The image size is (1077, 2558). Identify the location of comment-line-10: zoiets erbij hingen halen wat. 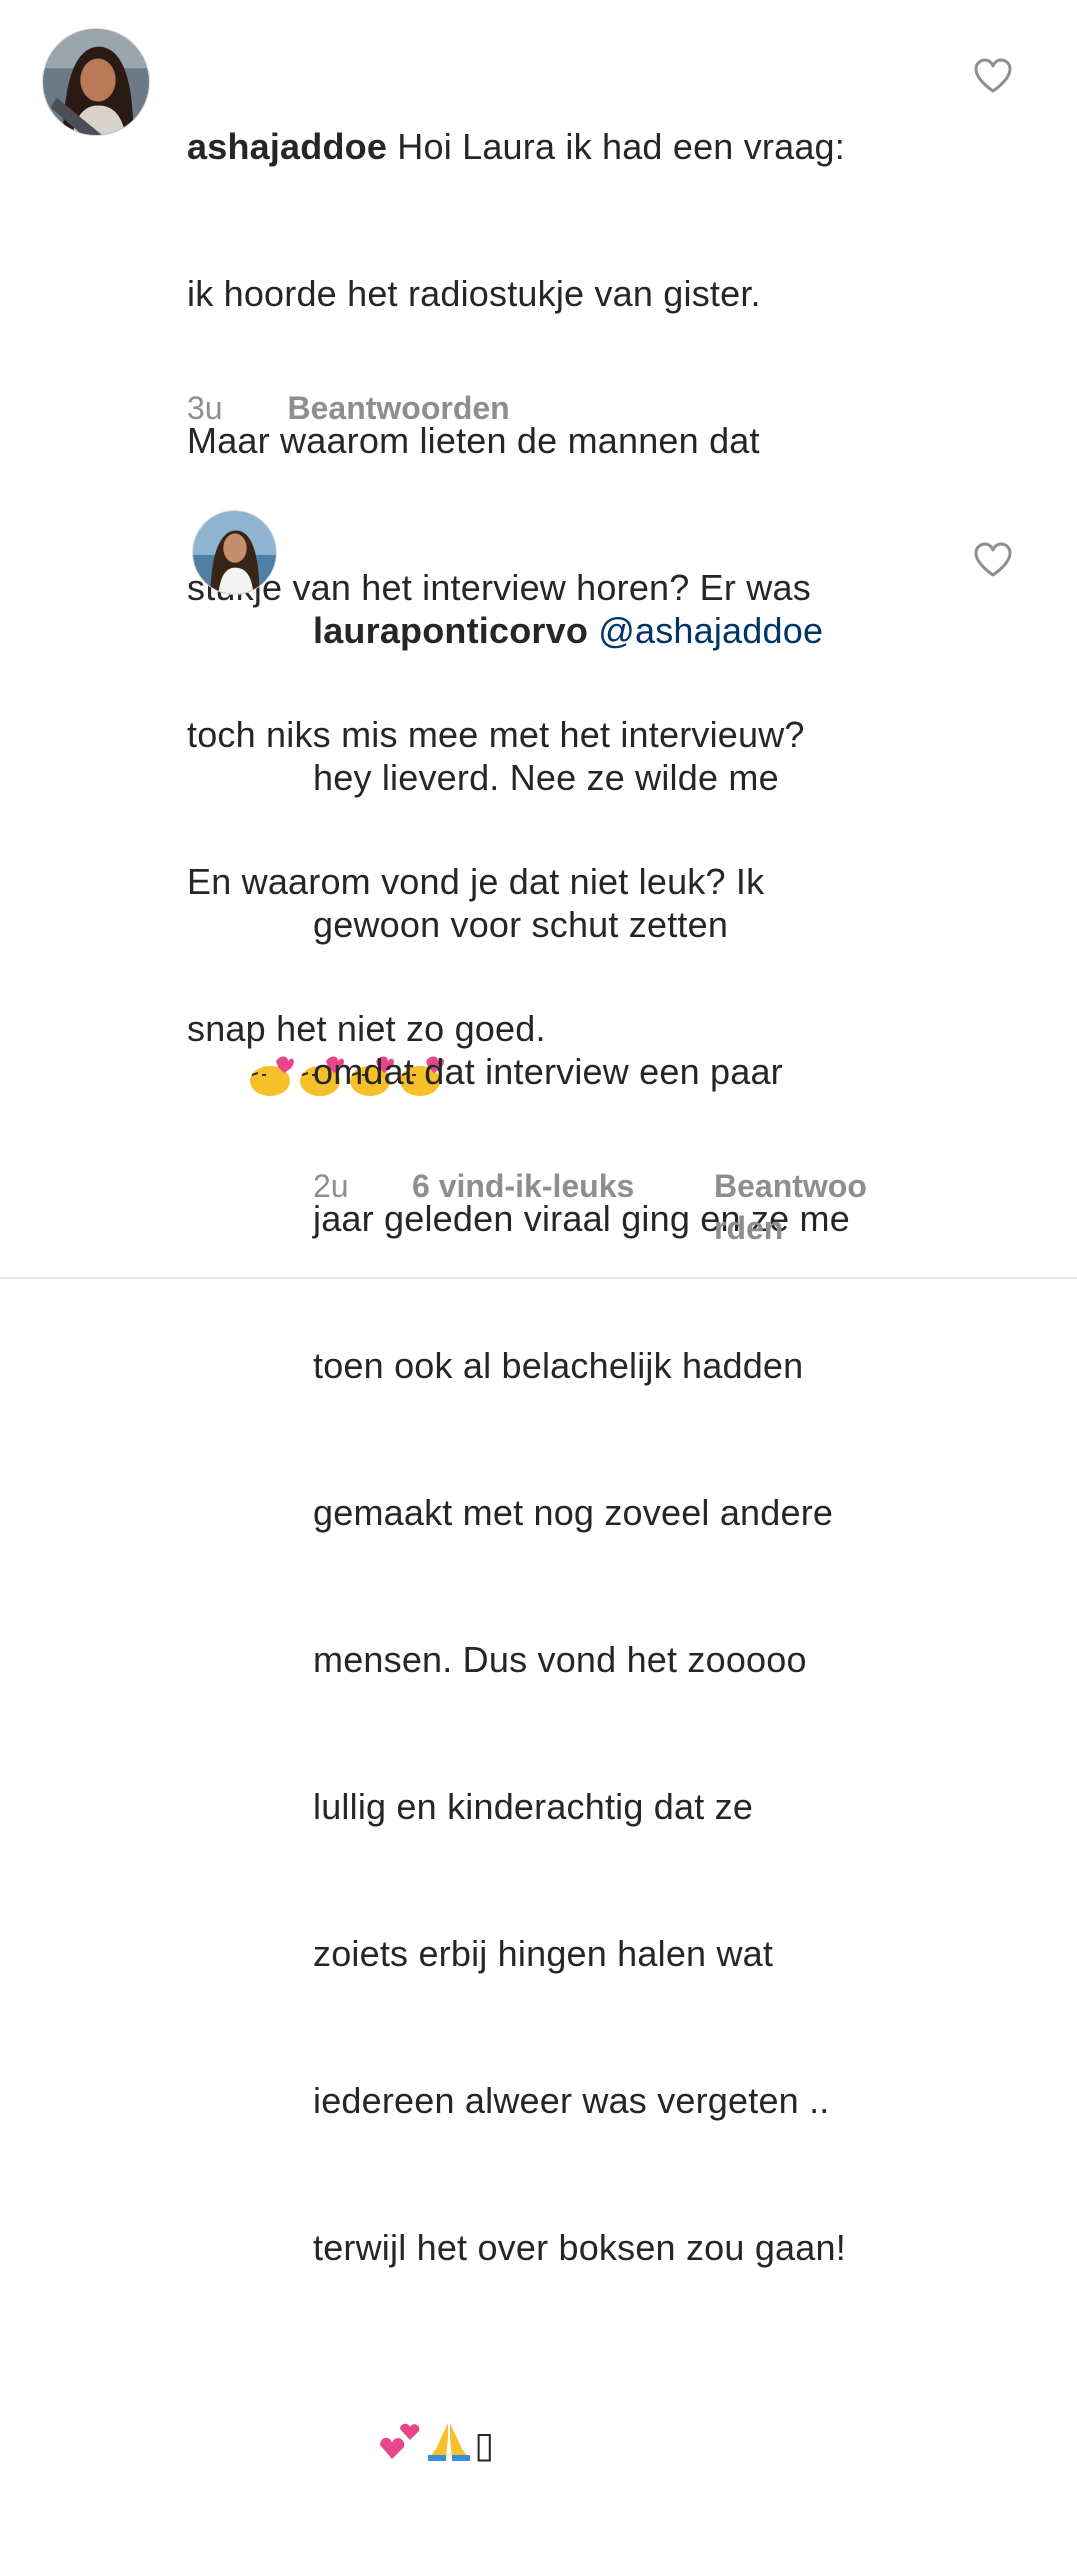
(543, 1953).